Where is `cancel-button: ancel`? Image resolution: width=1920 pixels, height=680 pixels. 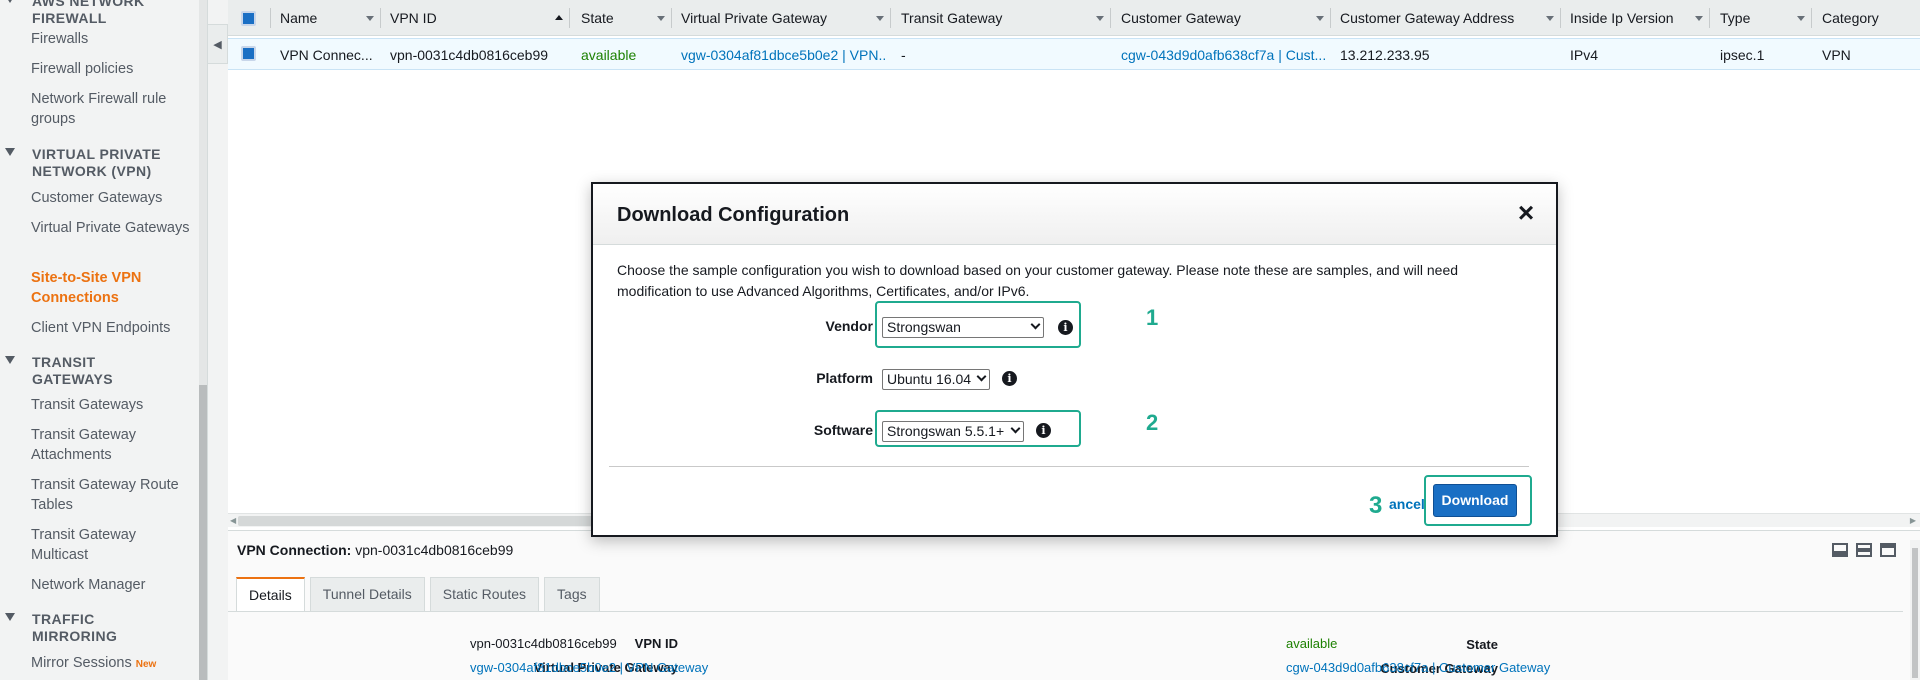
cancel-button: ancel is located at coordinates (1407, 504).